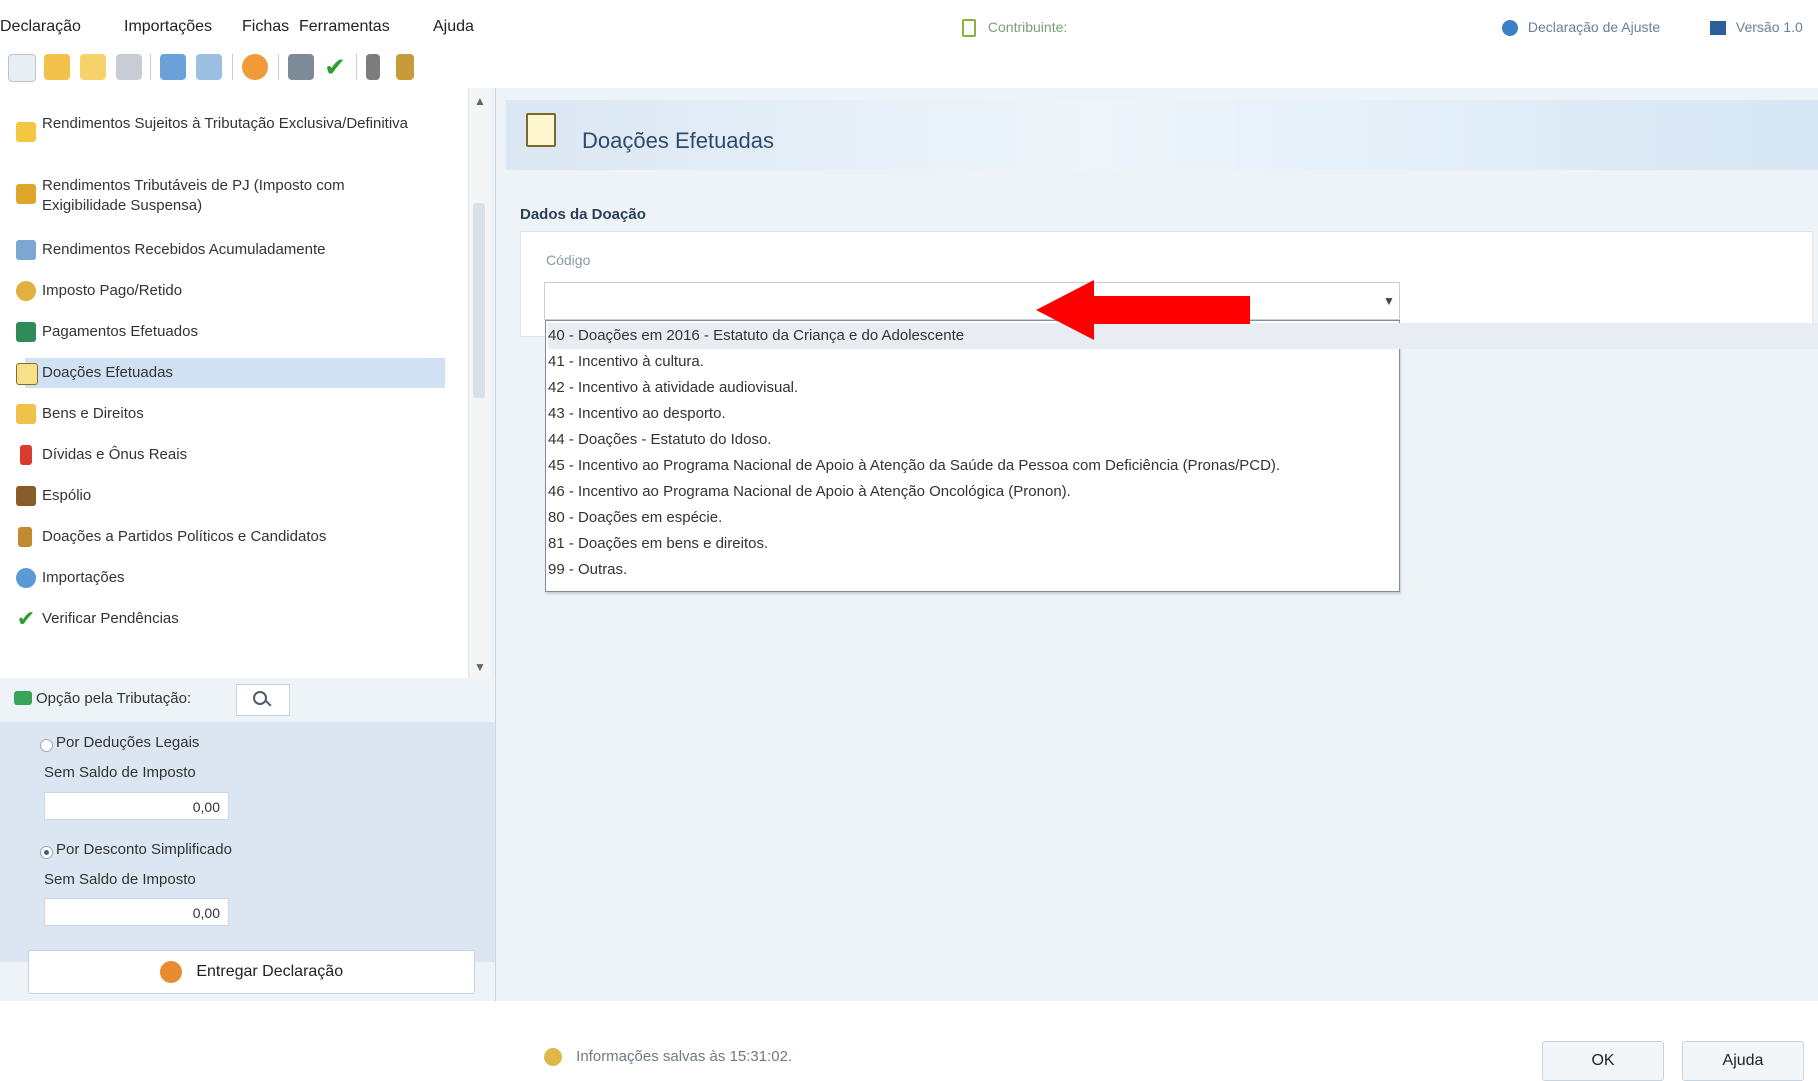 The image size is (1818, 1081). What do you see at coordinates (70, 578) in the screenshot?
I see `sidebar-item-importacoes: Importações` at bounding box center [70, 578].